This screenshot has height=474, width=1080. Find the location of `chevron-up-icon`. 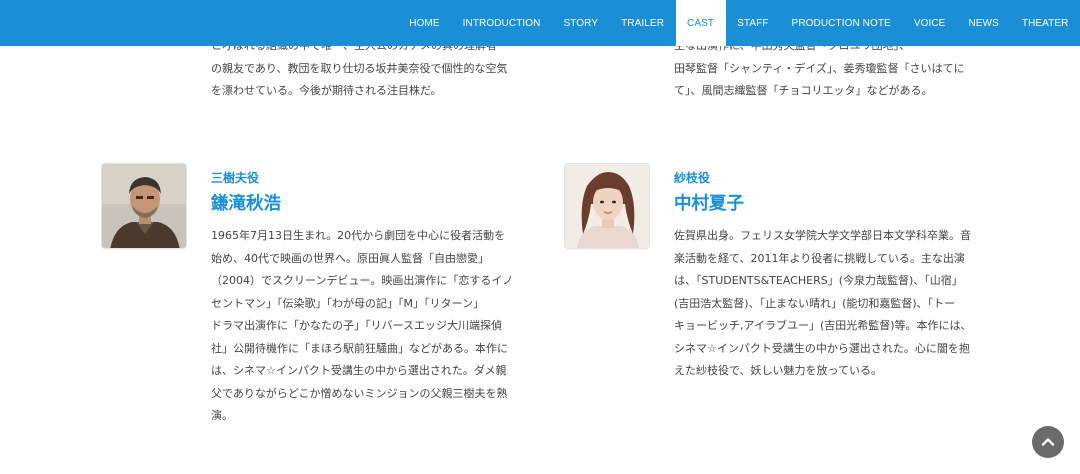

chevron-up-icon is located at coordinates (1048, 442).